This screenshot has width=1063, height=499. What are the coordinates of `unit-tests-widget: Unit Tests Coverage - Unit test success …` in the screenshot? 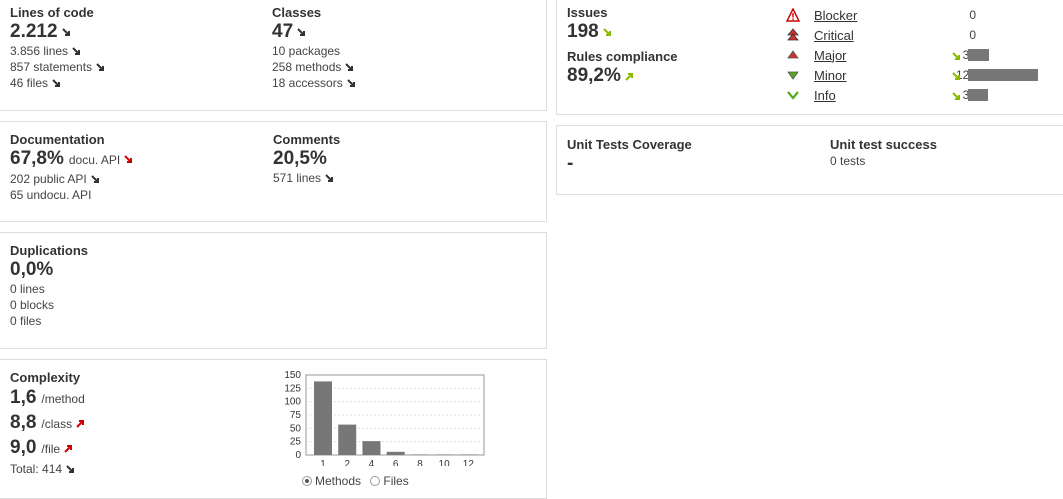 It's located at (809, 160).